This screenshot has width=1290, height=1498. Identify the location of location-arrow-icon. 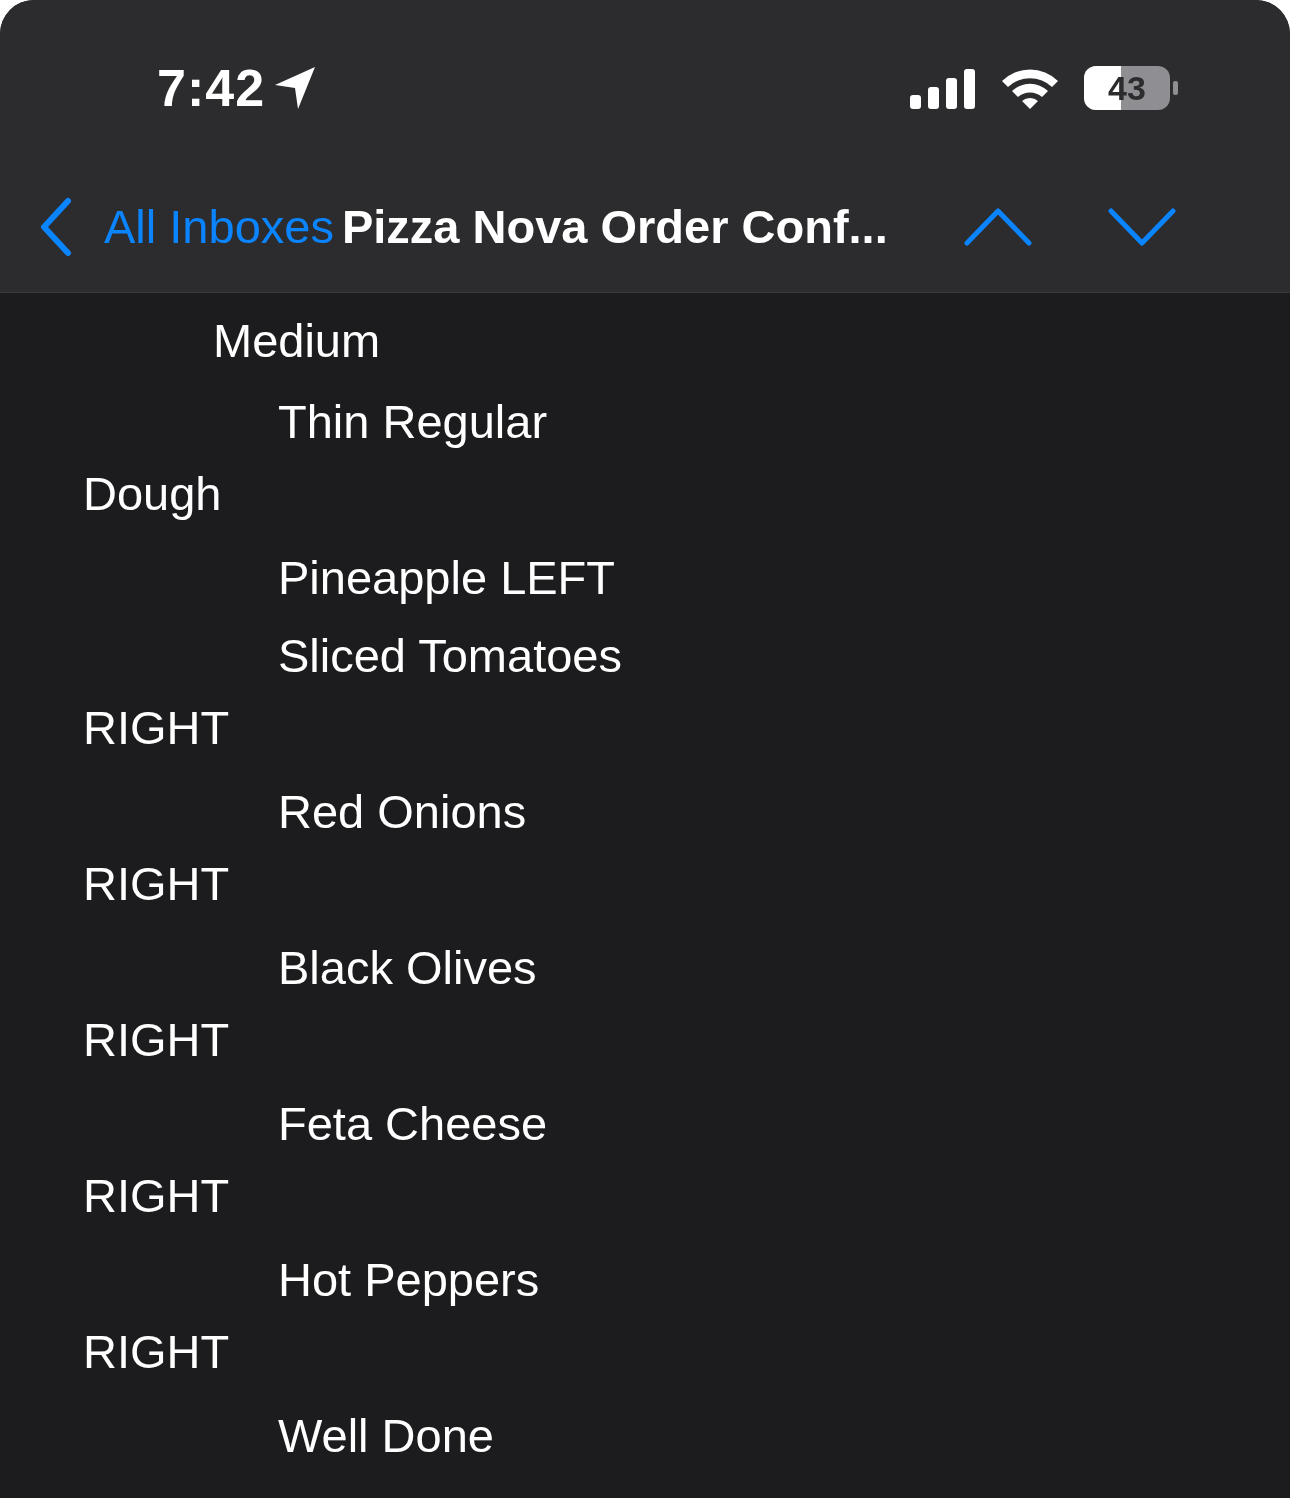
(295, 88).